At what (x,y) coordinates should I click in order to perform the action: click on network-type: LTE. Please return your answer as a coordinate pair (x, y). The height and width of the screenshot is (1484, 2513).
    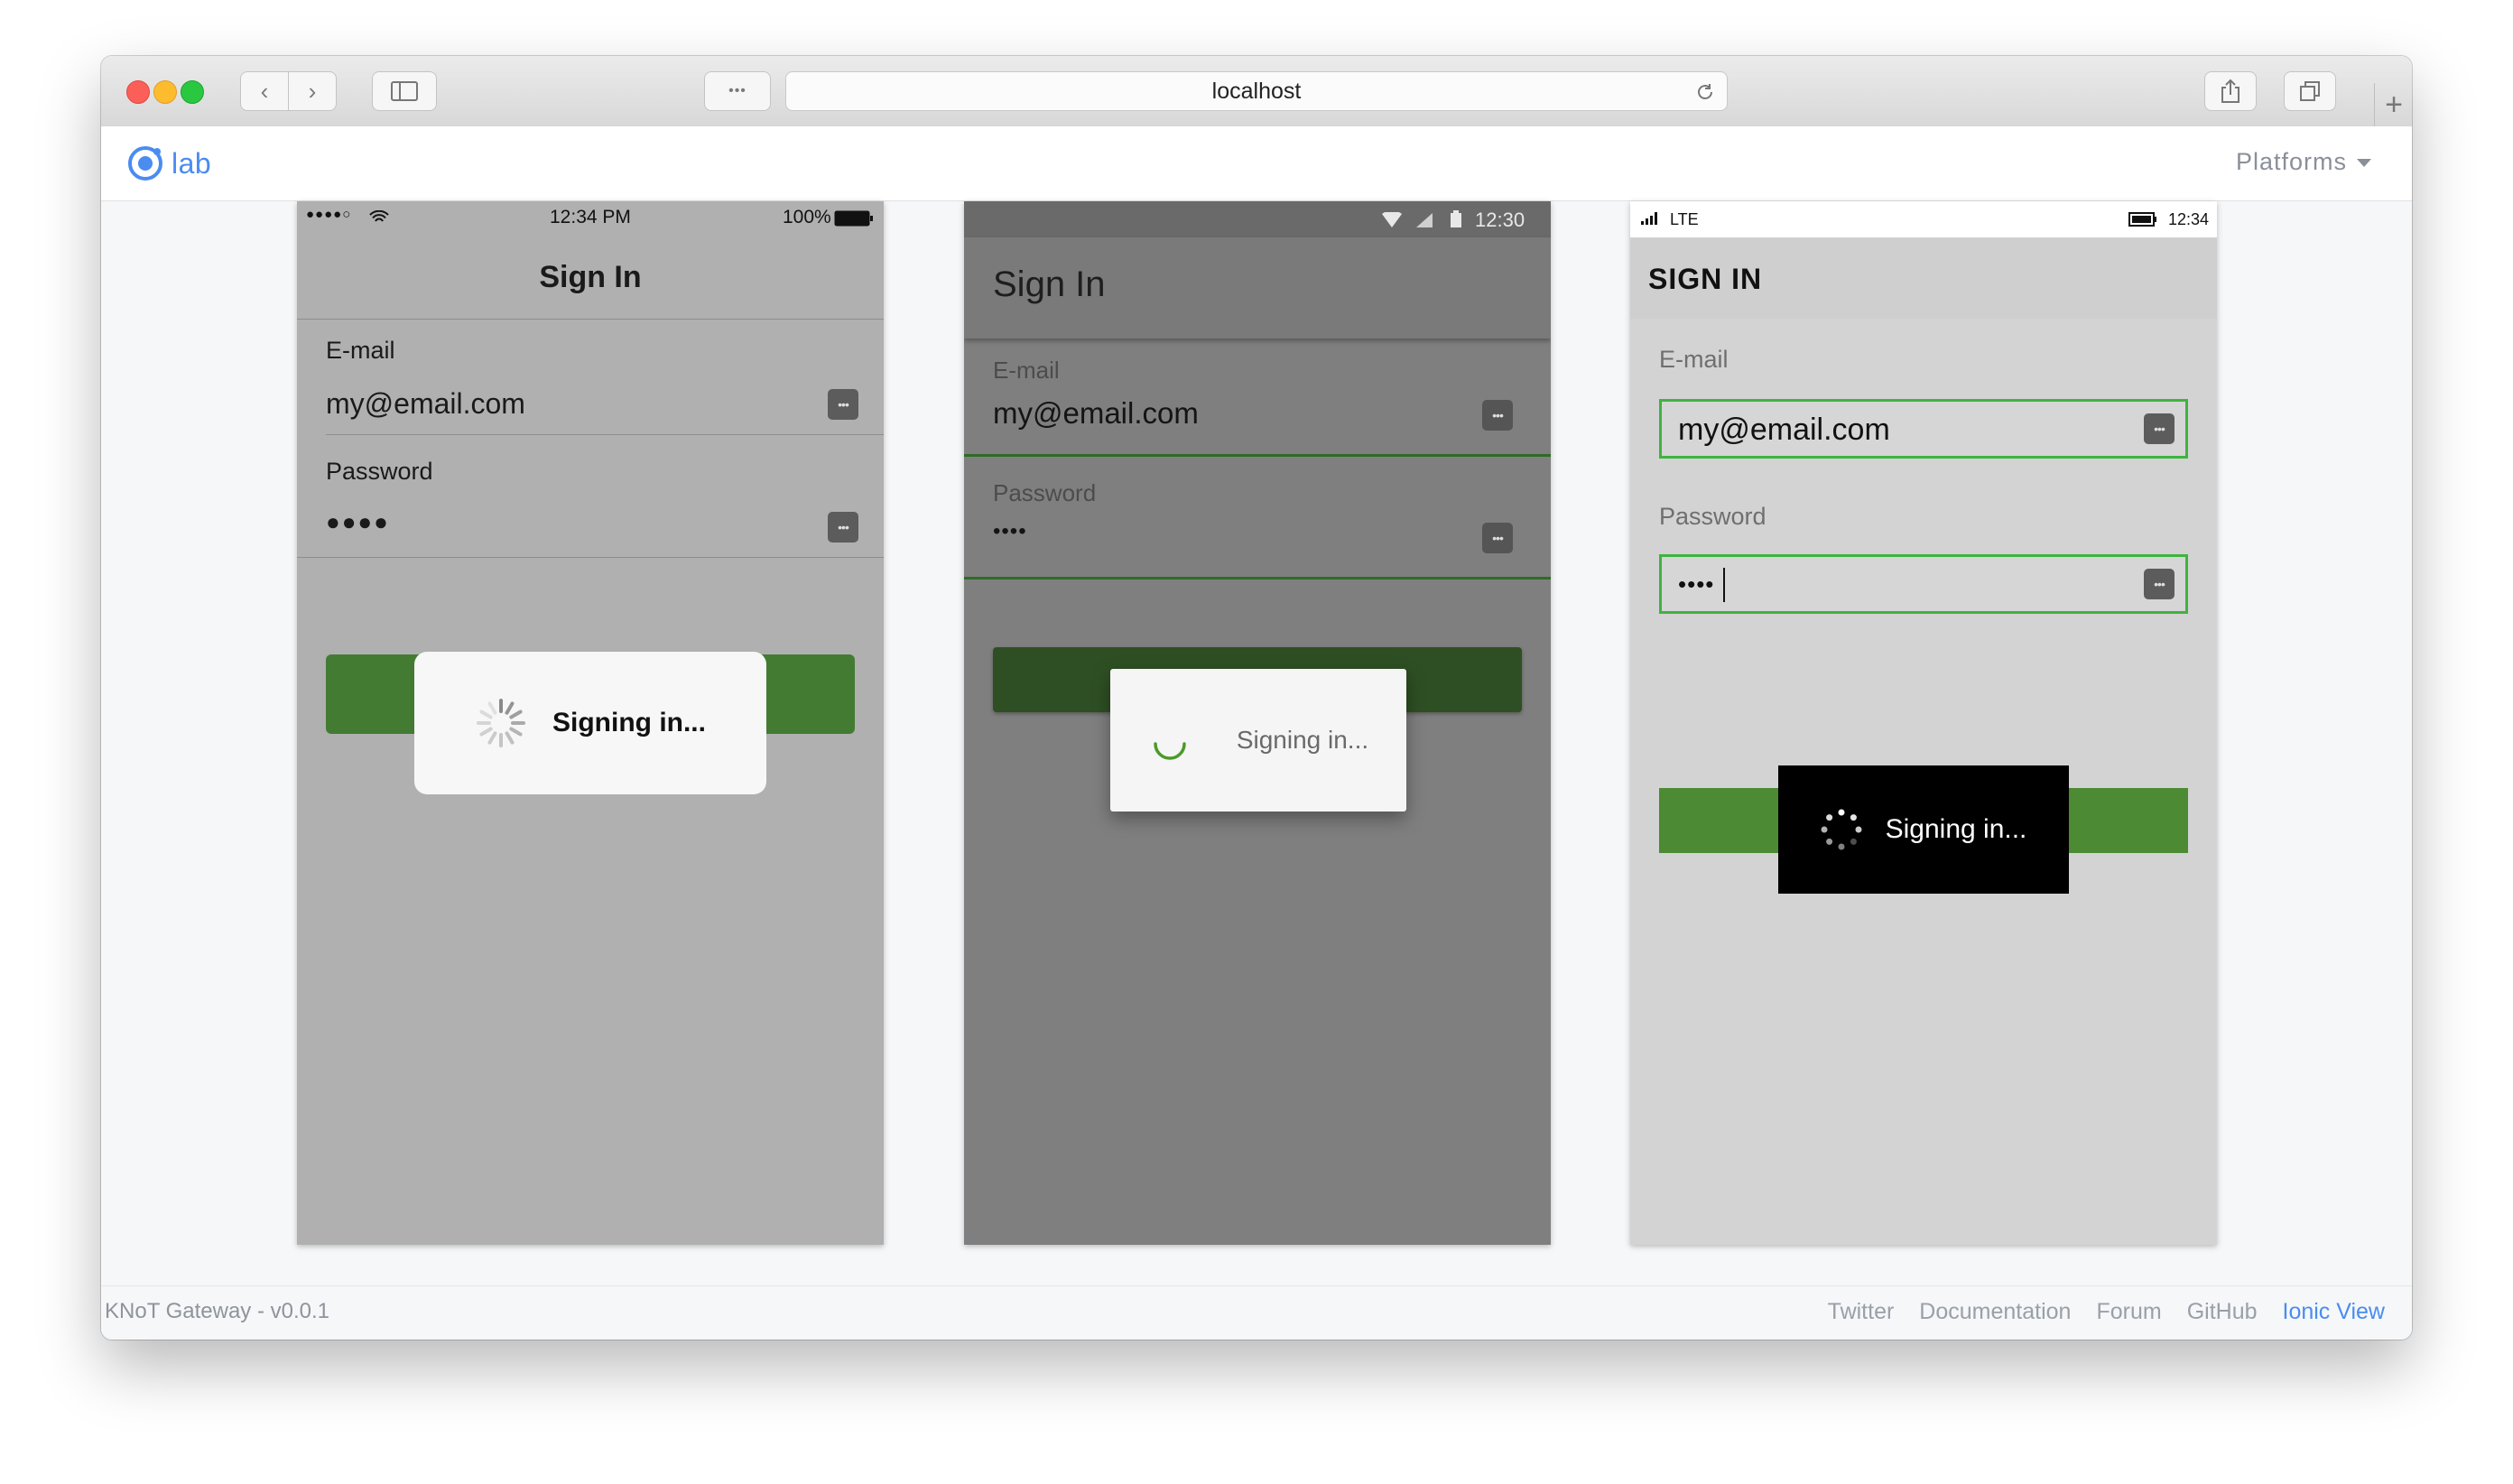
    Looking at the image, I should click on (1684, 219).